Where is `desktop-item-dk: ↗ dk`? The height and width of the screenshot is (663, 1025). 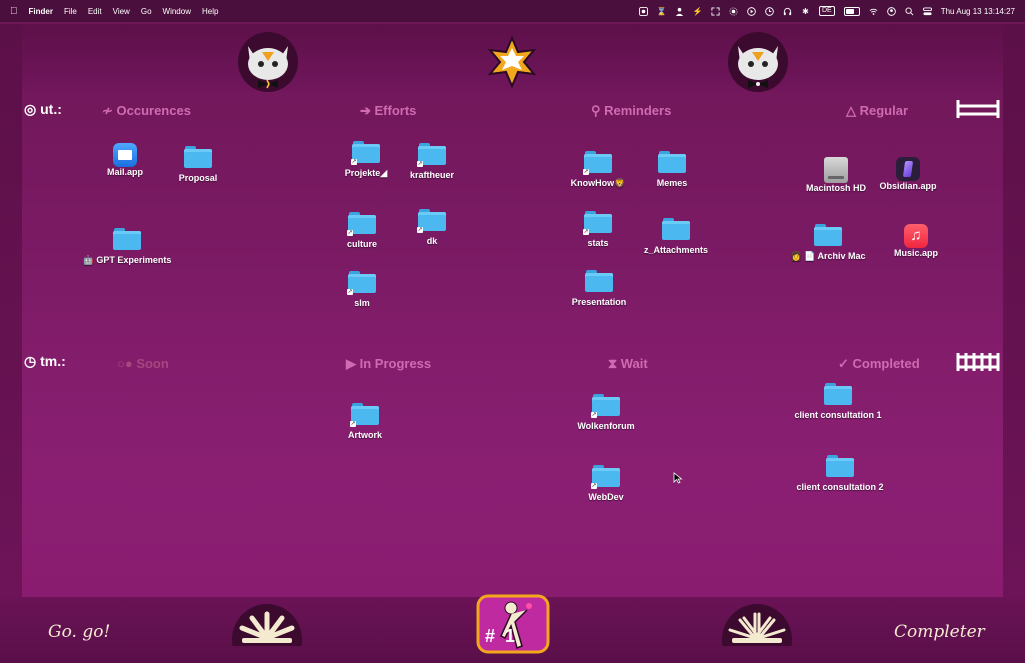
desktop-item-dk: ↗ dk is located at coordinates (432, 228).